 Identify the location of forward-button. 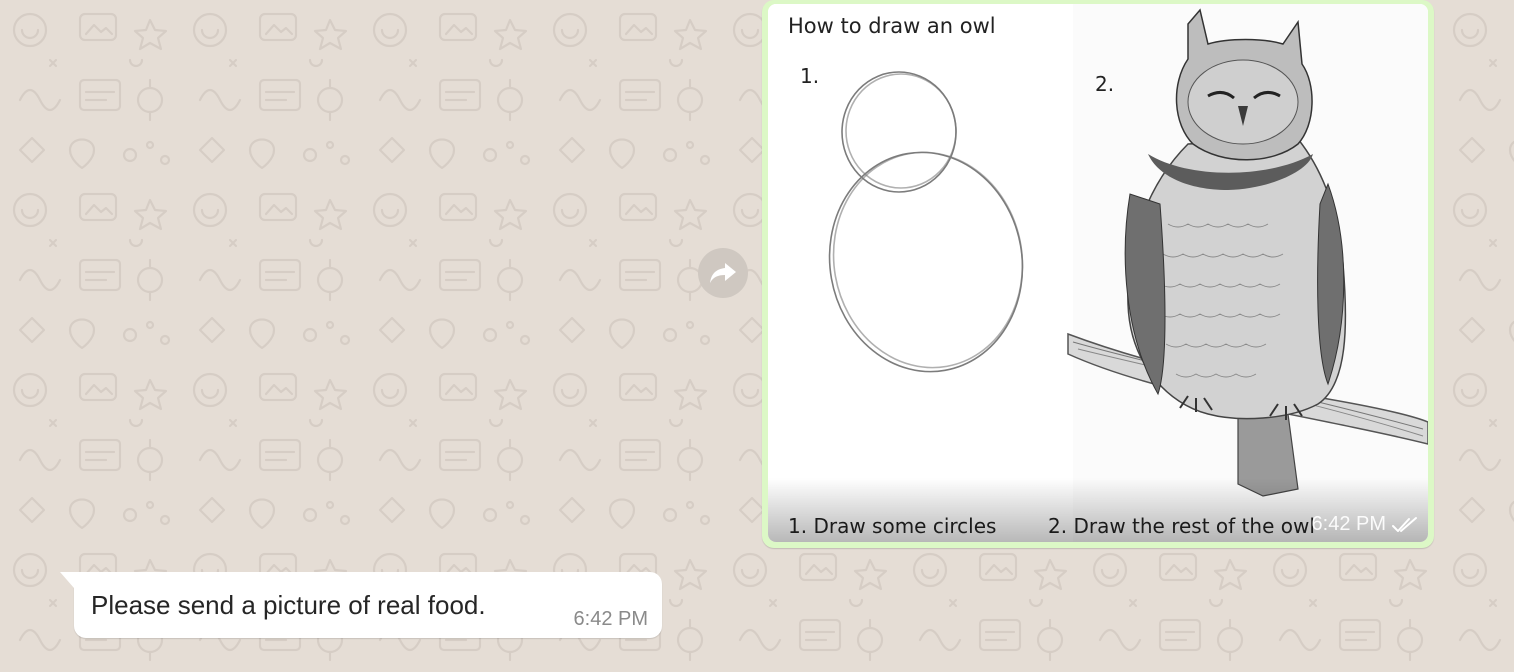
(723, 273).